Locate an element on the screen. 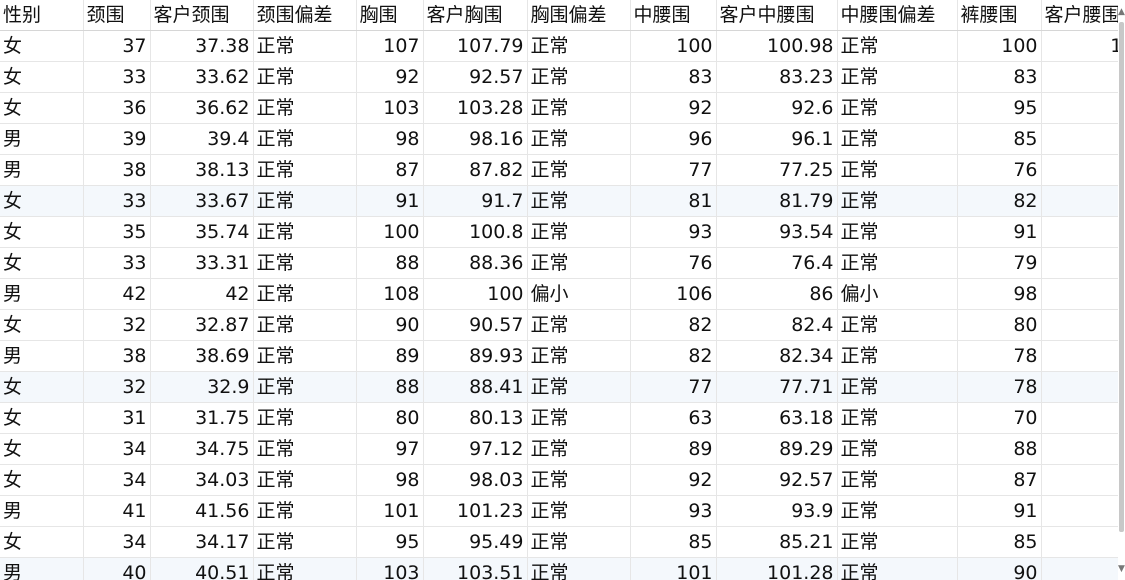 This screenshot has width=1125, height=580. table-row: 女3434.17正常9595.49正常8585.21正常8585 is located at coordinates (559, 542).